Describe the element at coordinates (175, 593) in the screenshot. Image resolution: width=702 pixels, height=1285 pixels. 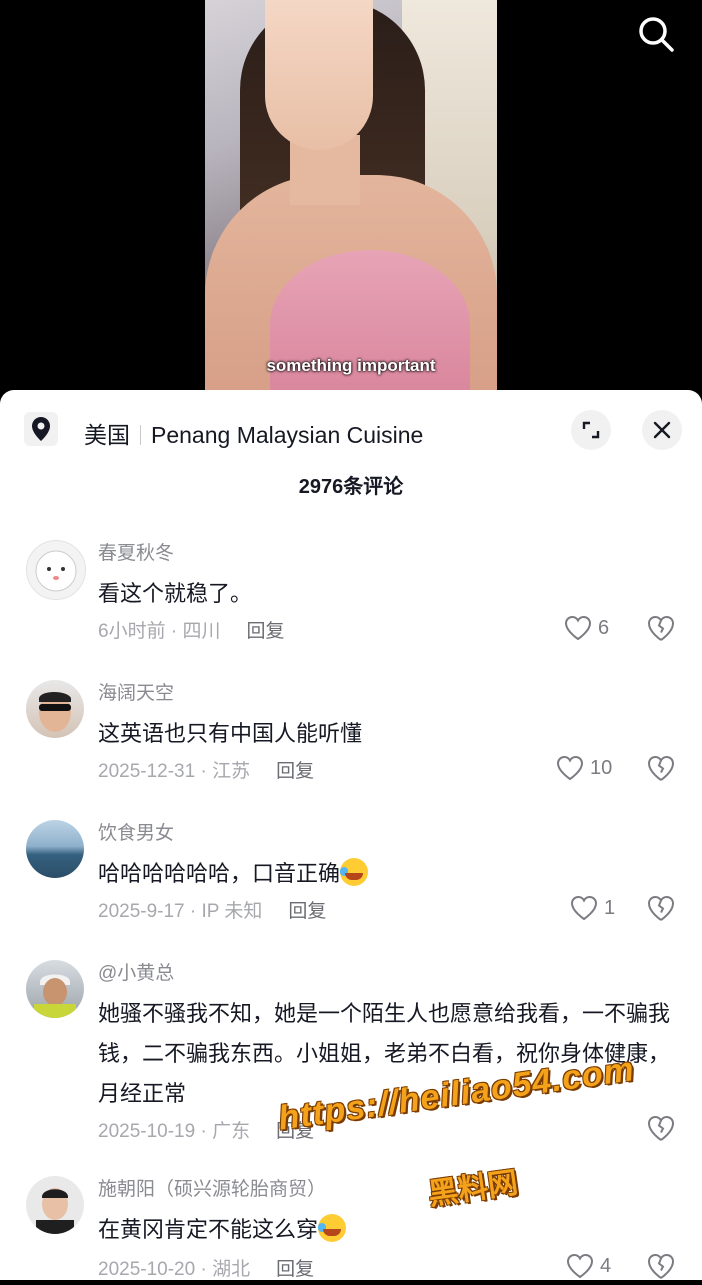
I see `comment-text: 看这个就稳了。` at that location.